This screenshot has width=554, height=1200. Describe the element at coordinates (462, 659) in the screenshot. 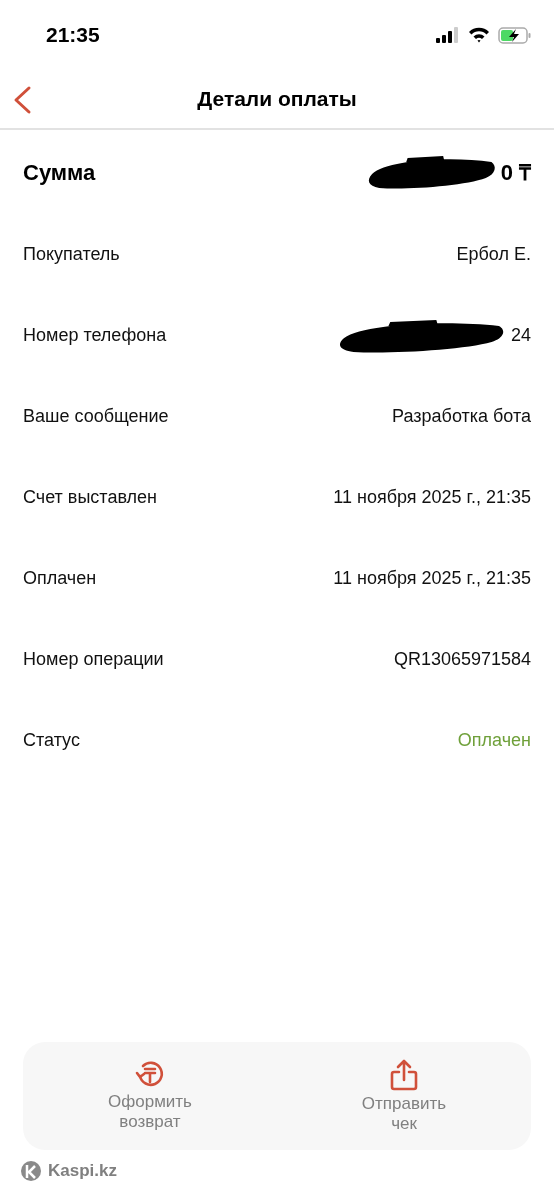

I see `detail-value: QR13065971584` at that location.